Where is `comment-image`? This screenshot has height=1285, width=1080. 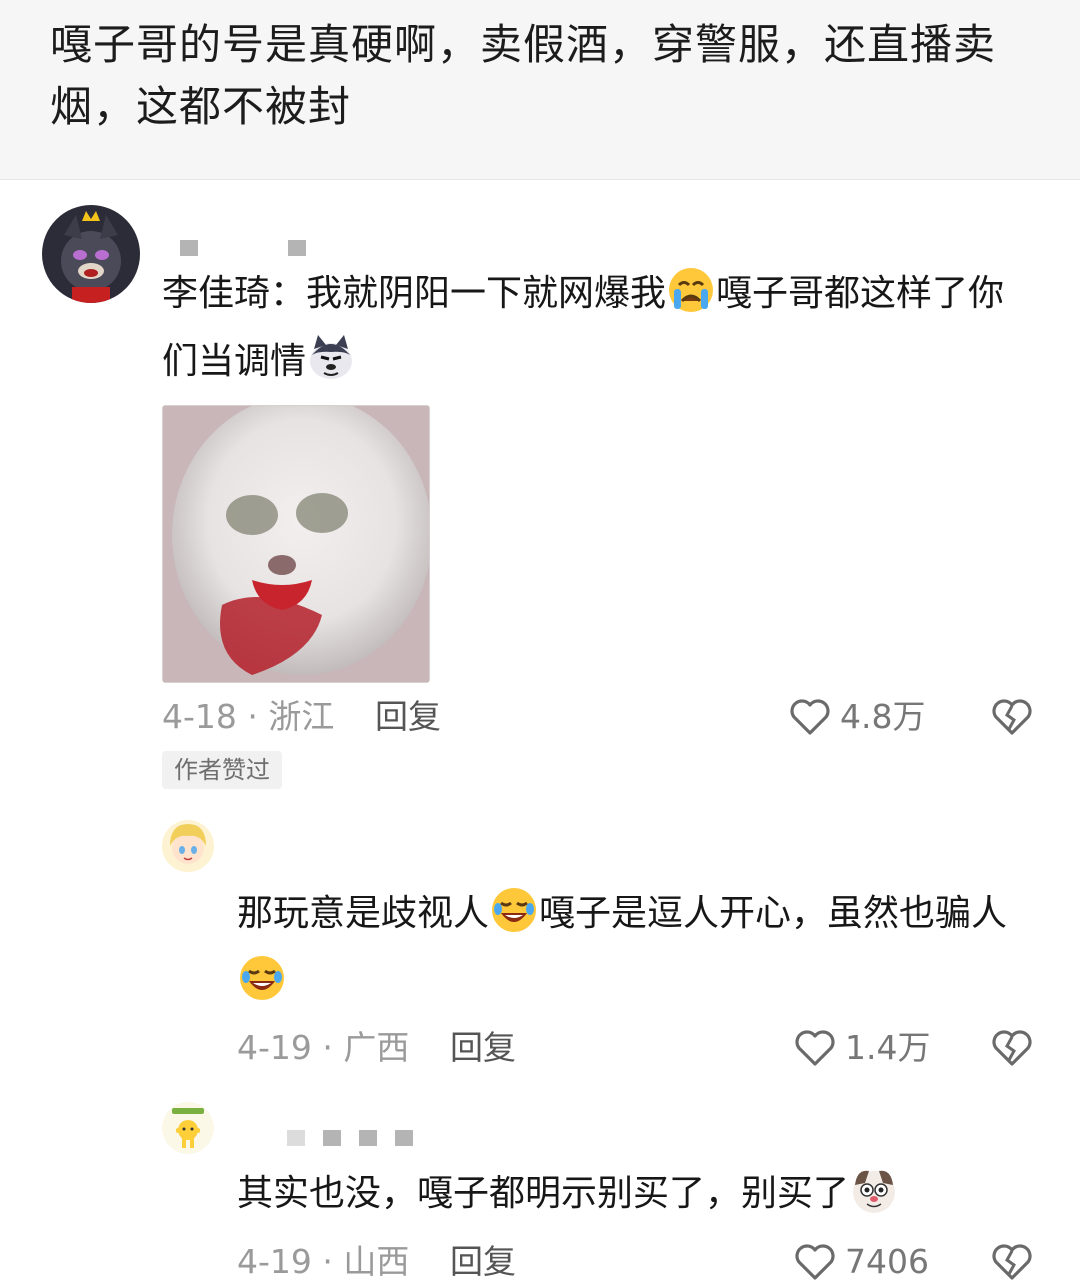
comment-image is located at coordinates (296, 544).